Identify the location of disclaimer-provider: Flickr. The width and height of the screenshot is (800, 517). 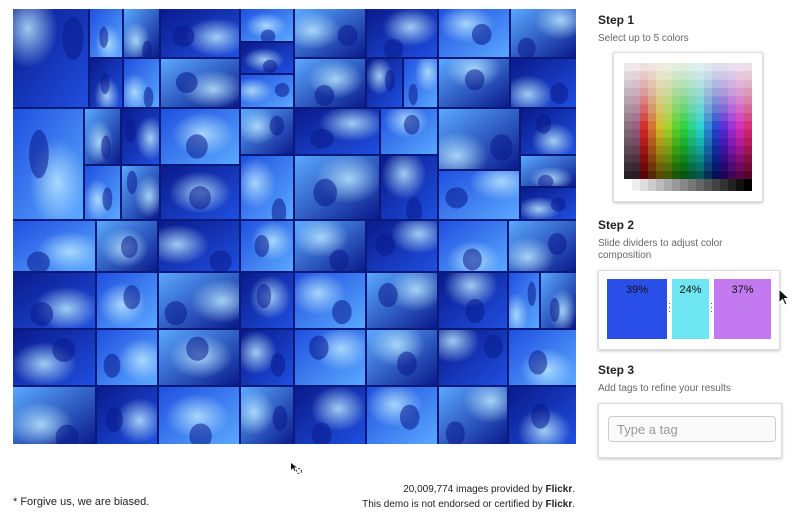
(559, 504).